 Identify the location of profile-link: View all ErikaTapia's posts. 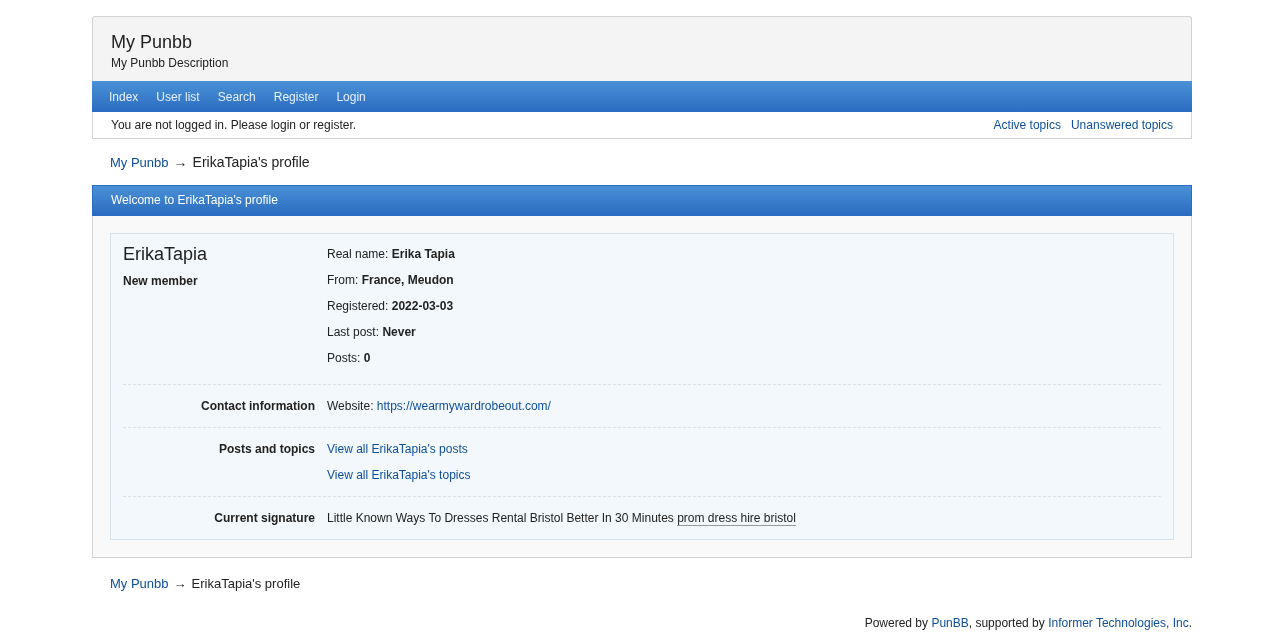
(397, 449).